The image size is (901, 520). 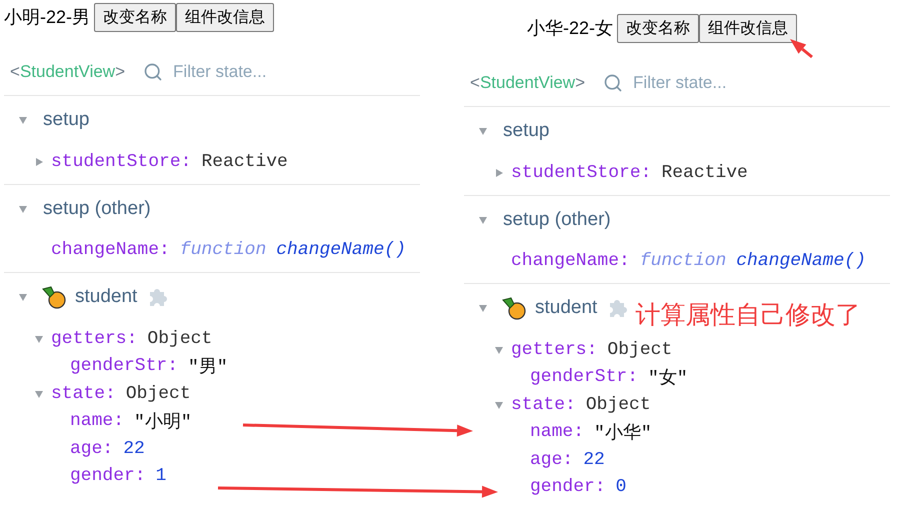 I want to click on property-value: 0, so click(x=621, y=487).